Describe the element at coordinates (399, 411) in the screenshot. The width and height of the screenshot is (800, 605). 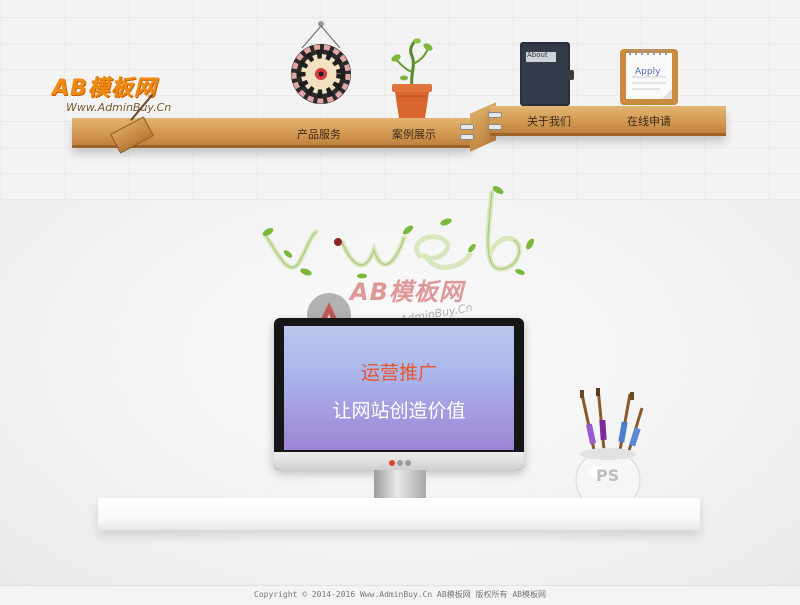
I see `banner-subtitle: 让网站创造价值` at that location.